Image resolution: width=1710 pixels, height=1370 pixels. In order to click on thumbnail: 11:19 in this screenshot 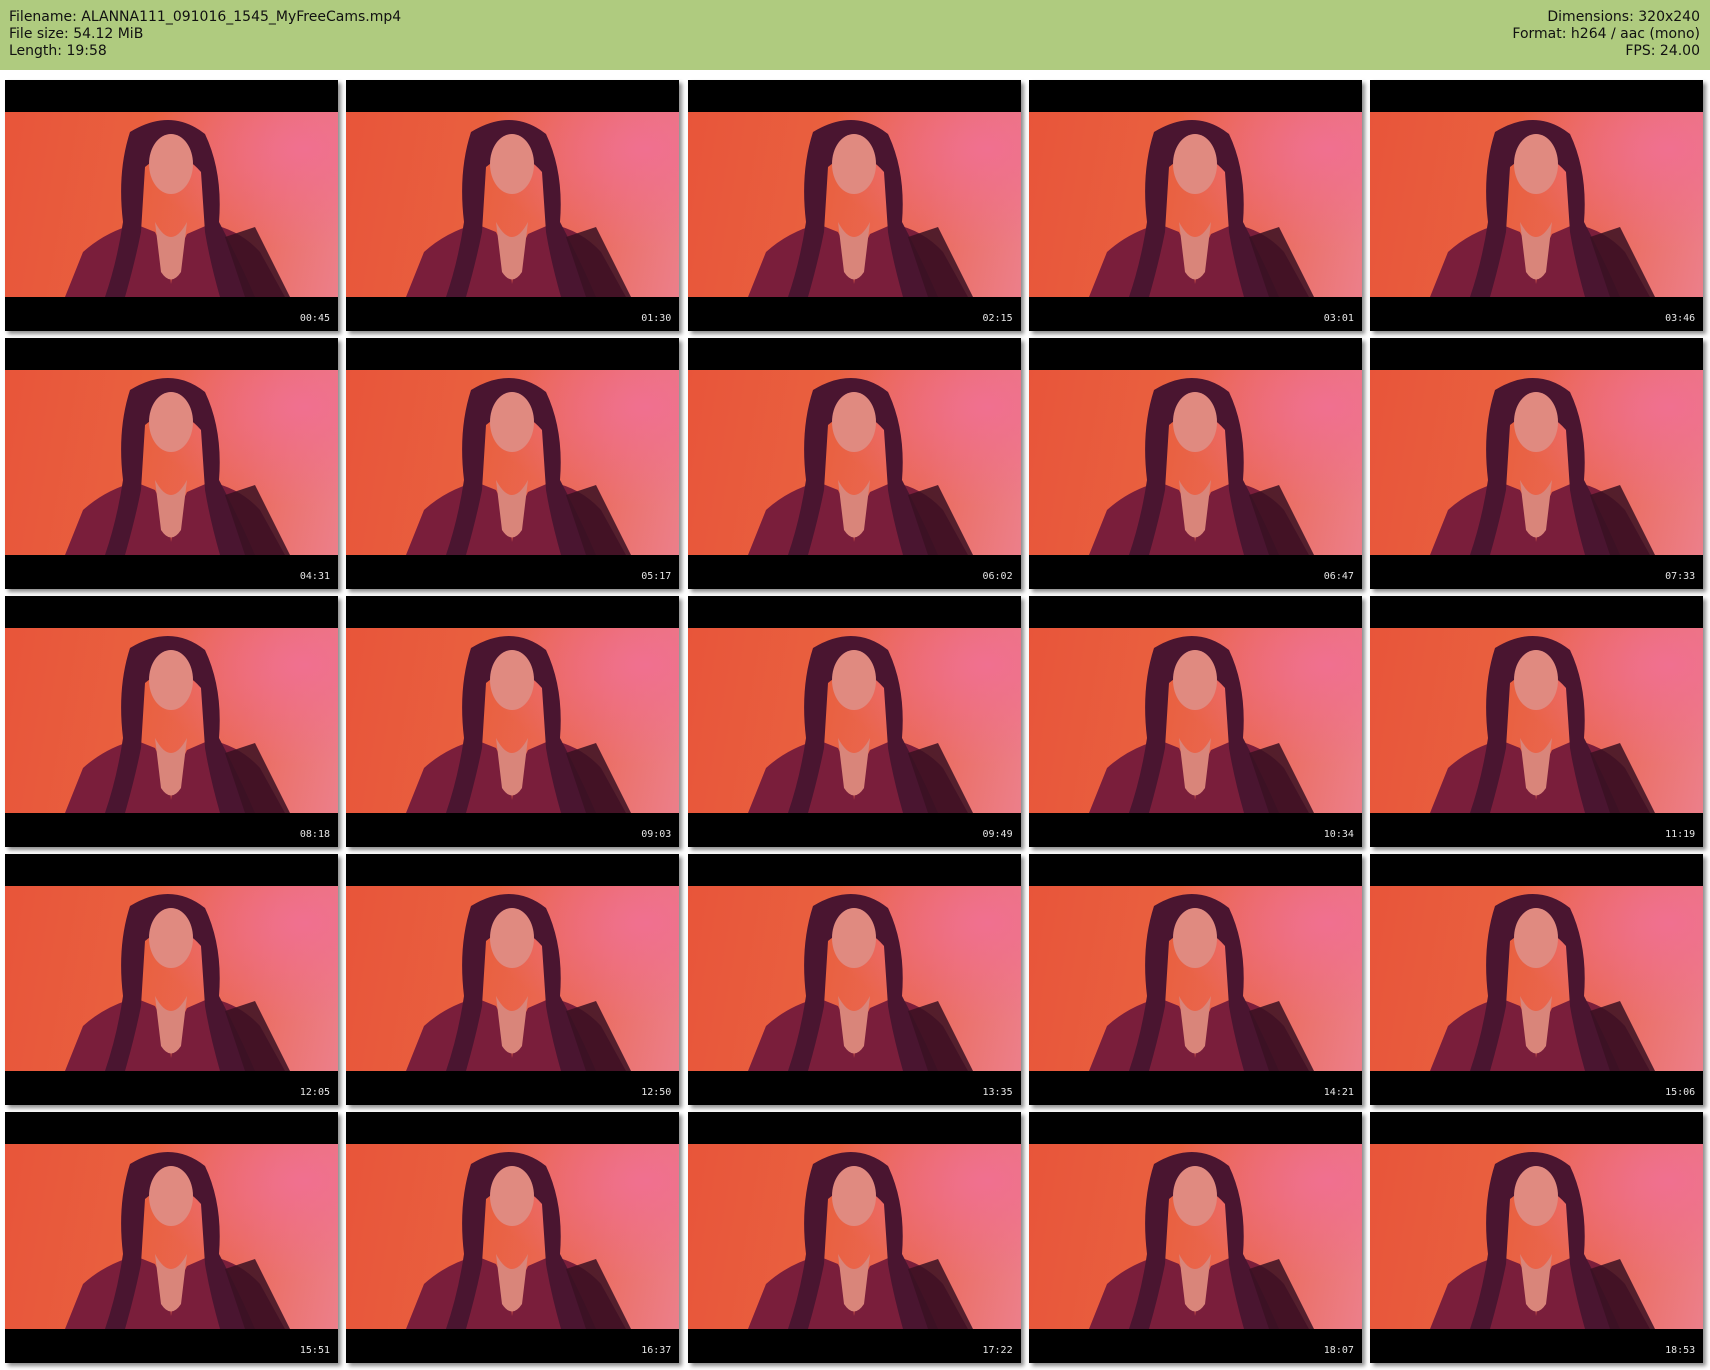, I will do `click(1537, 722)`.